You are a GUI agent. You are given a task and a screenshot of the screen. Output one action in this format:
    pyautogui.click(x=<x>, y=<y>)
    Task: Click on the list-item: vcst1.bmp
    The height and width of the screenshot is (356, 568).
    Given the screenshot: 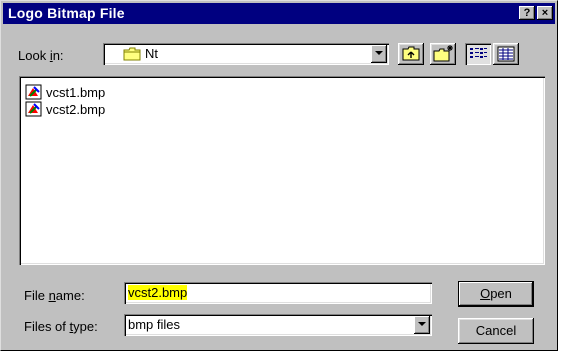 What is the action you would take?
    pyautogui.click(x=65, y=92)
    